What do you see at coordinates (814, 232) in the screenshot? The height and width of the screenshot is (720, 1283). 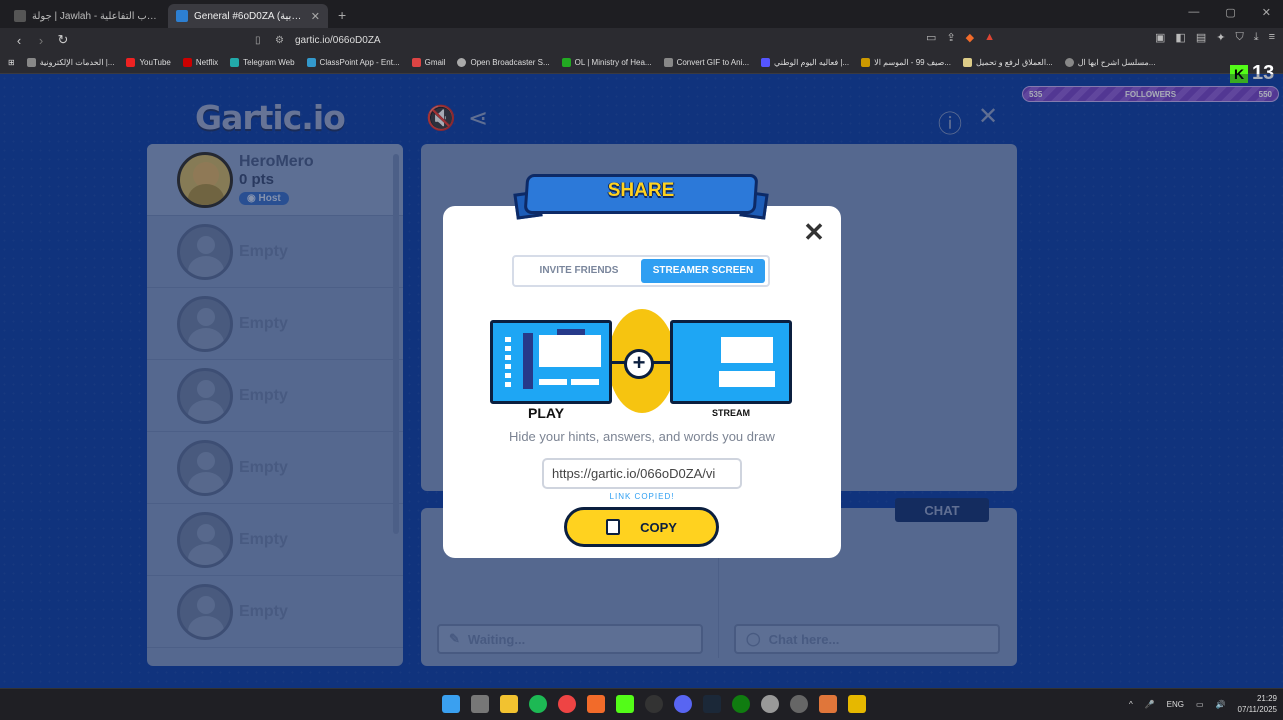 I see `close-modal-icon: ✕` at bounding box center [814, 232].